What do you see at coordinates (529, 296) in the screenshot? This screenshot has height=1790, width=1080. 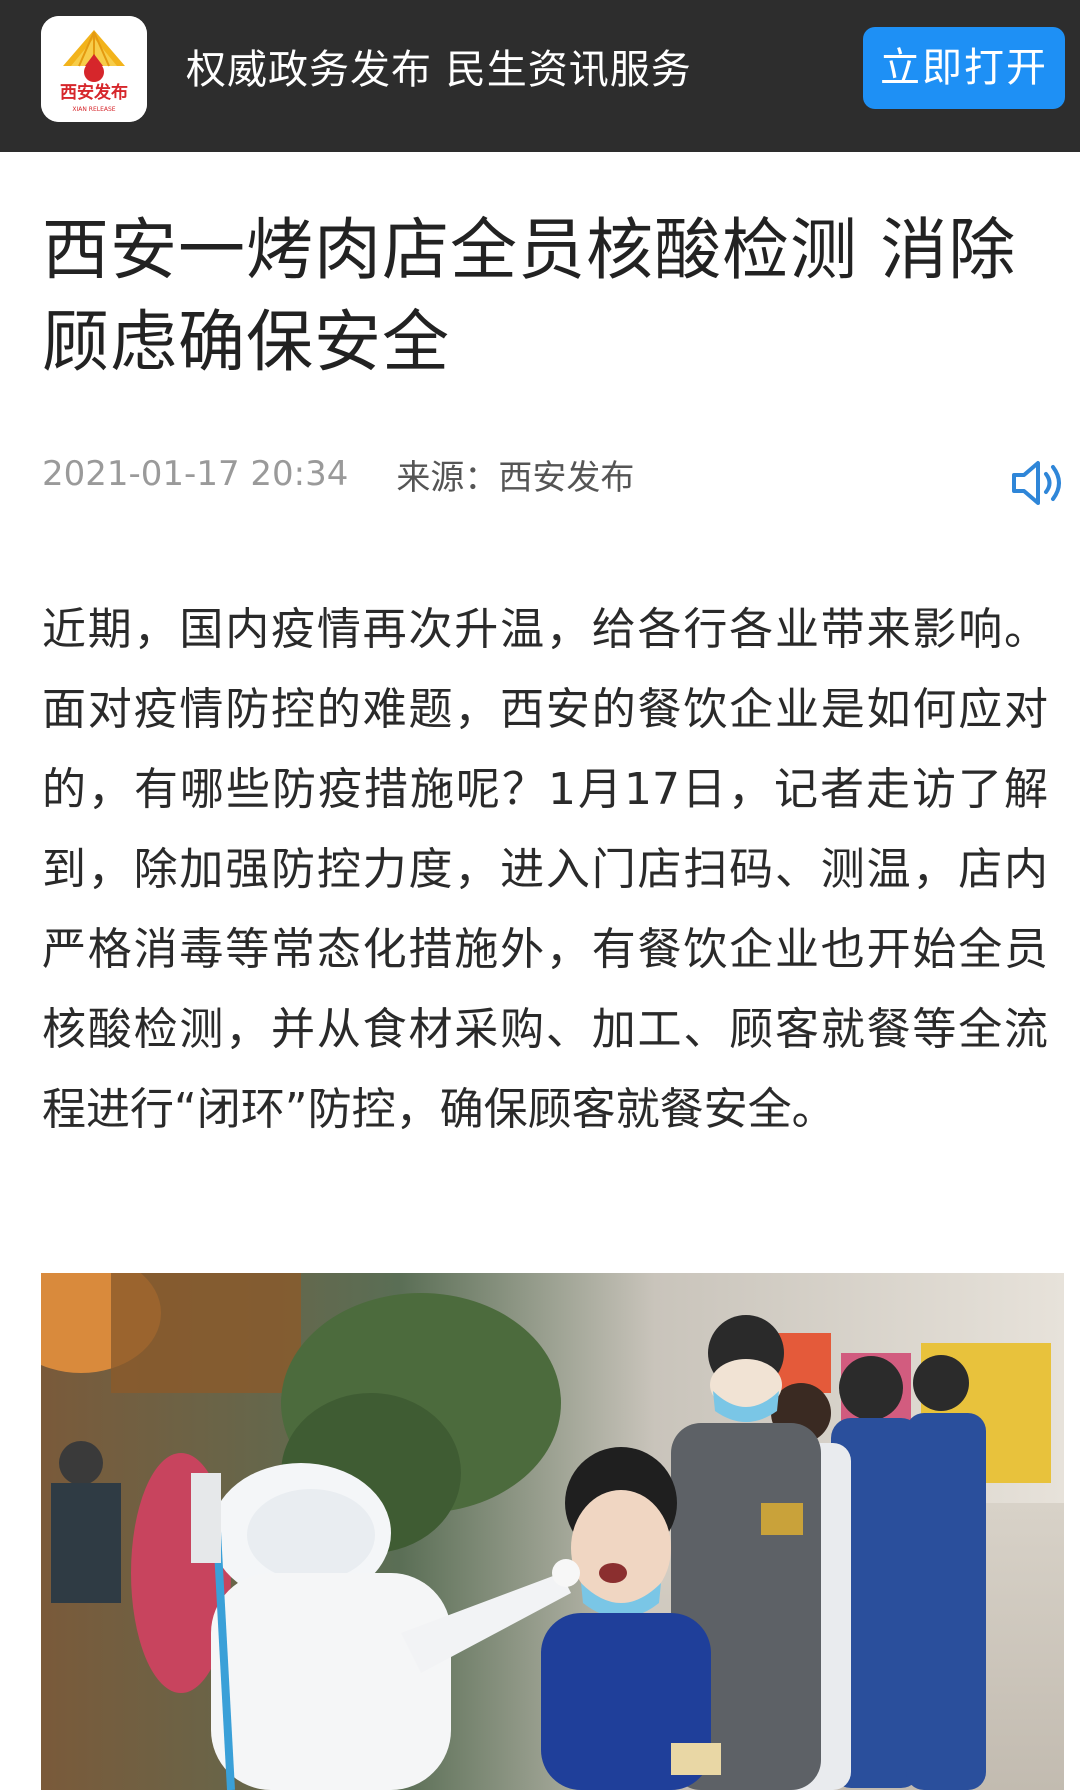 I see `article-title: 西安一烤肉店全员核酸检测 消除顾虑确保安全` at bounding box center [529, 296].